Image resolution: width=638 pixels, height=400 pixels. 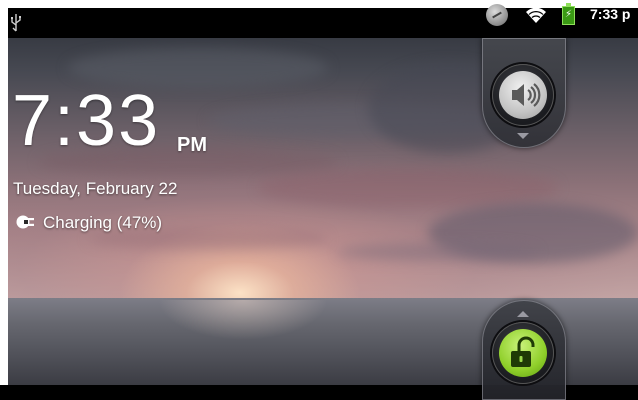 I want to click on charging-plug-icon, so click(x=25, y=222).